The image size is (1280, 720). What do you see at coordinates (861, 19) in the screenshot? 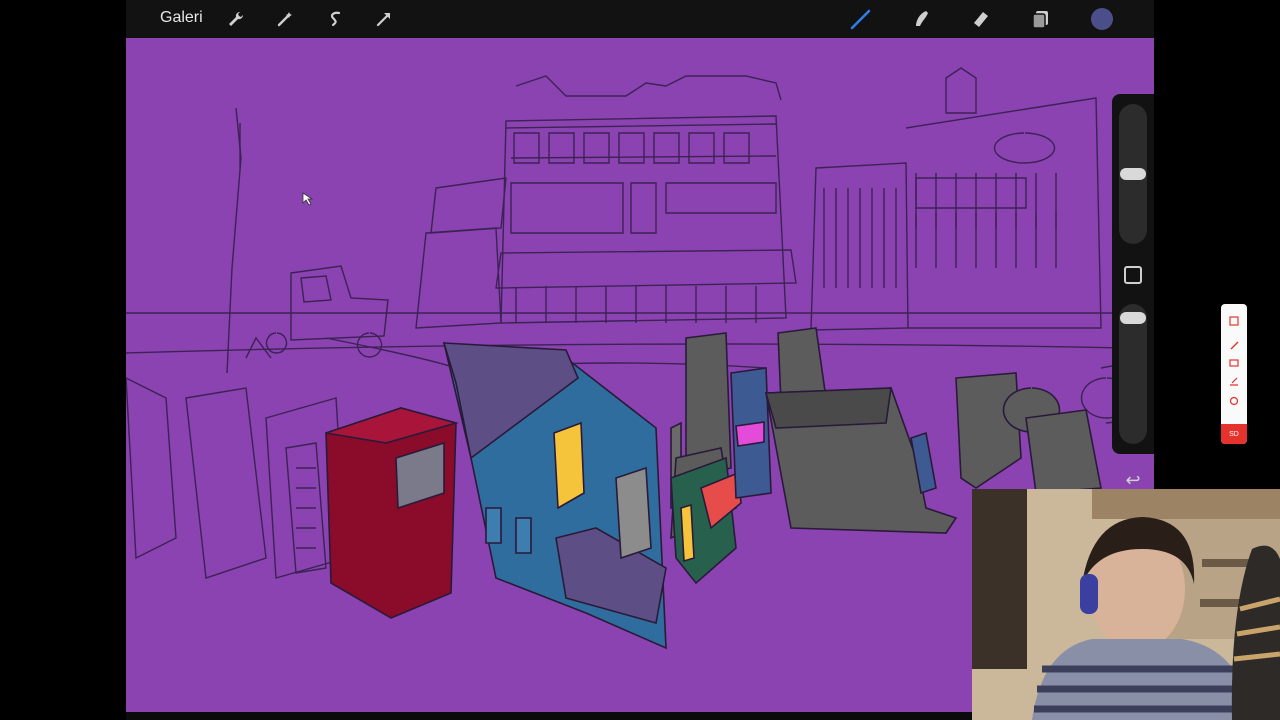
I see `brush-icon` at bounding box center [861, 19].